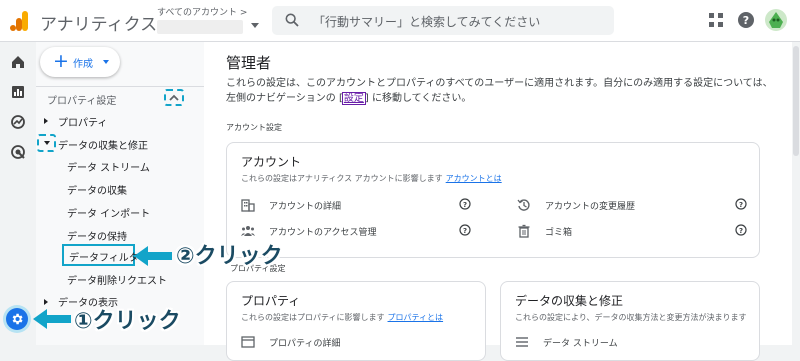 The image size is (800, 361). Describe the element at coordinates (313, 317) in the screenshot. I see `property-card-subtitle-text: これらの設定はプロパティに影響します` at that location.